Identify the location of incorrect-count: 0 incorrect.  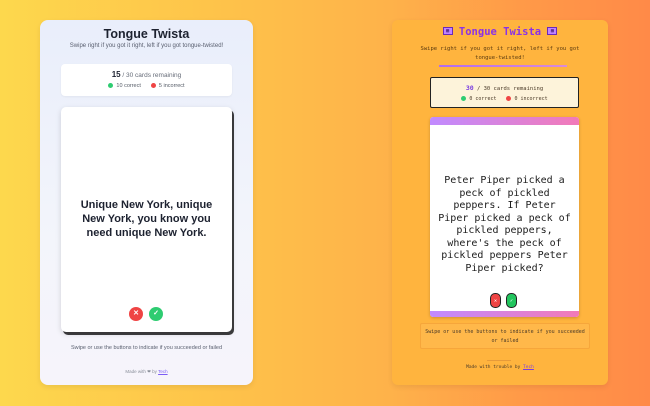
(531, 99).